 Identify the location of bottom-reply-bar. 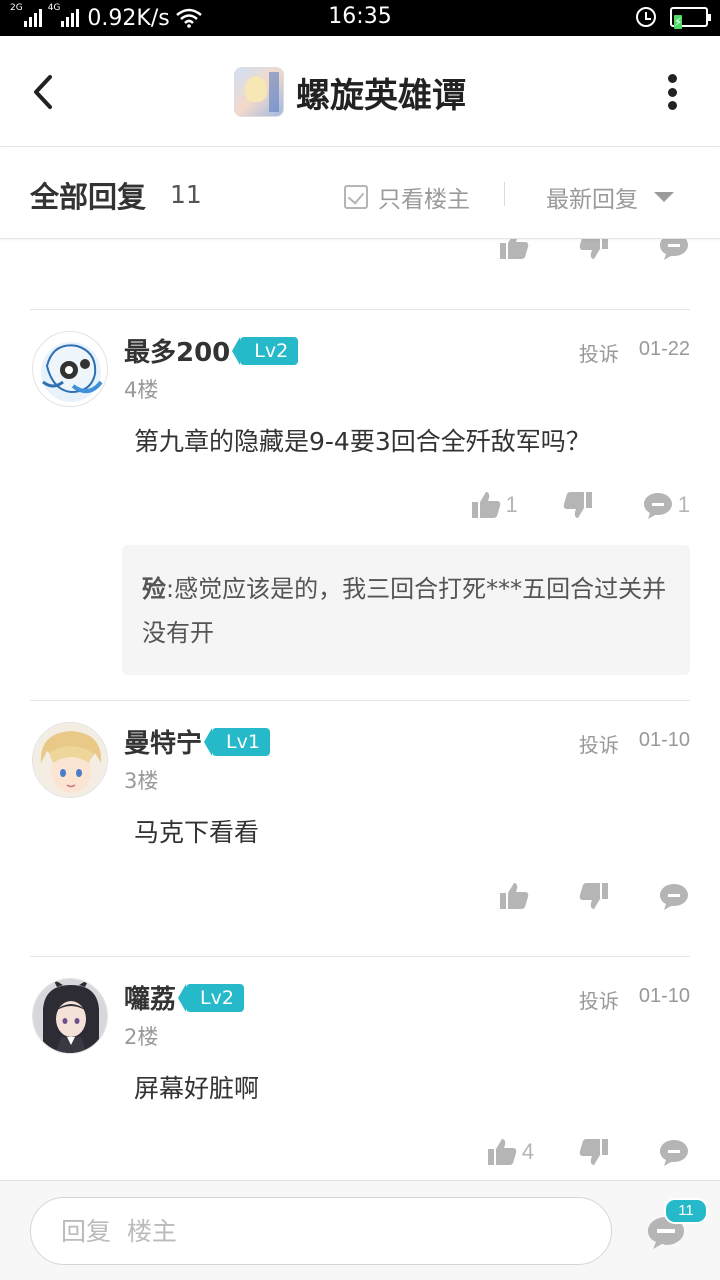
(360, 1230).